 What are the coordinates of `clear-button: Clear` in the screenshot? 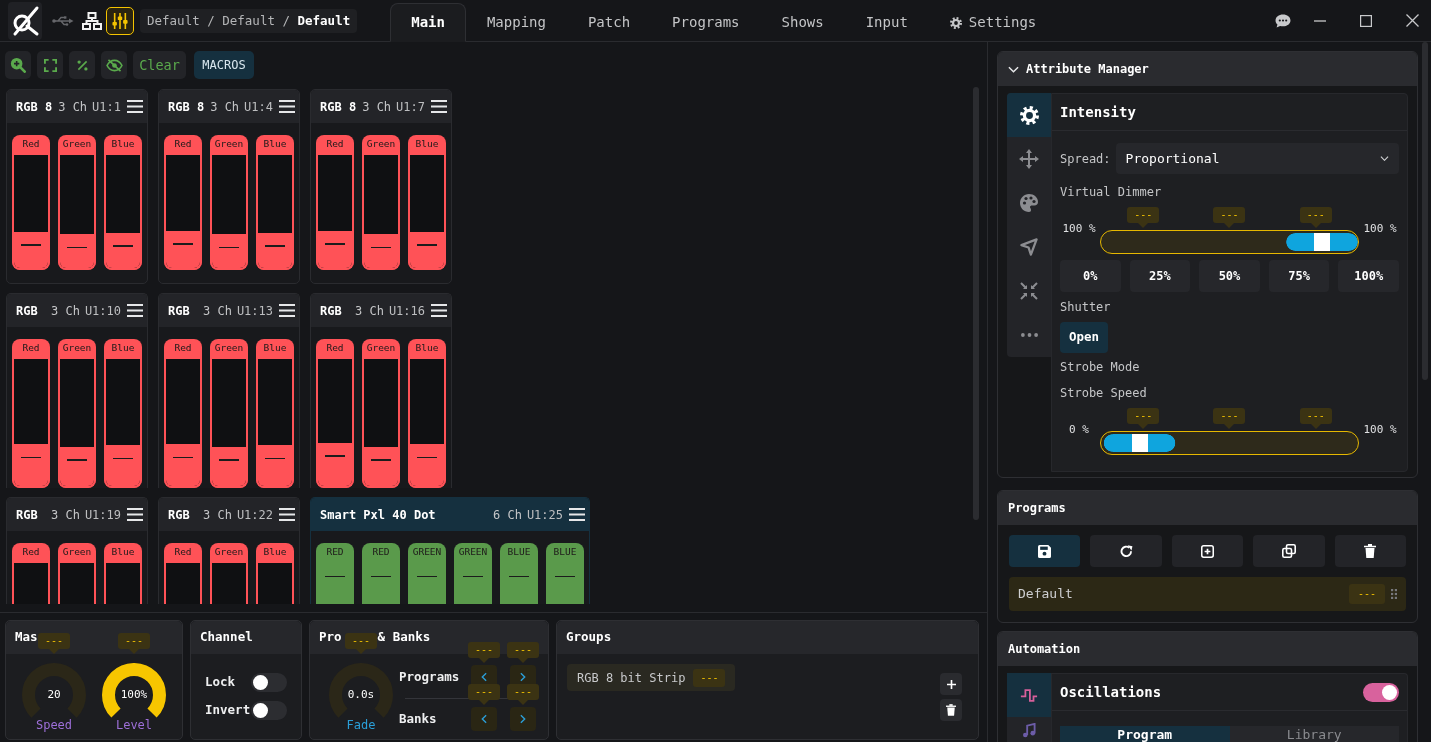 It's located at (159, 65).